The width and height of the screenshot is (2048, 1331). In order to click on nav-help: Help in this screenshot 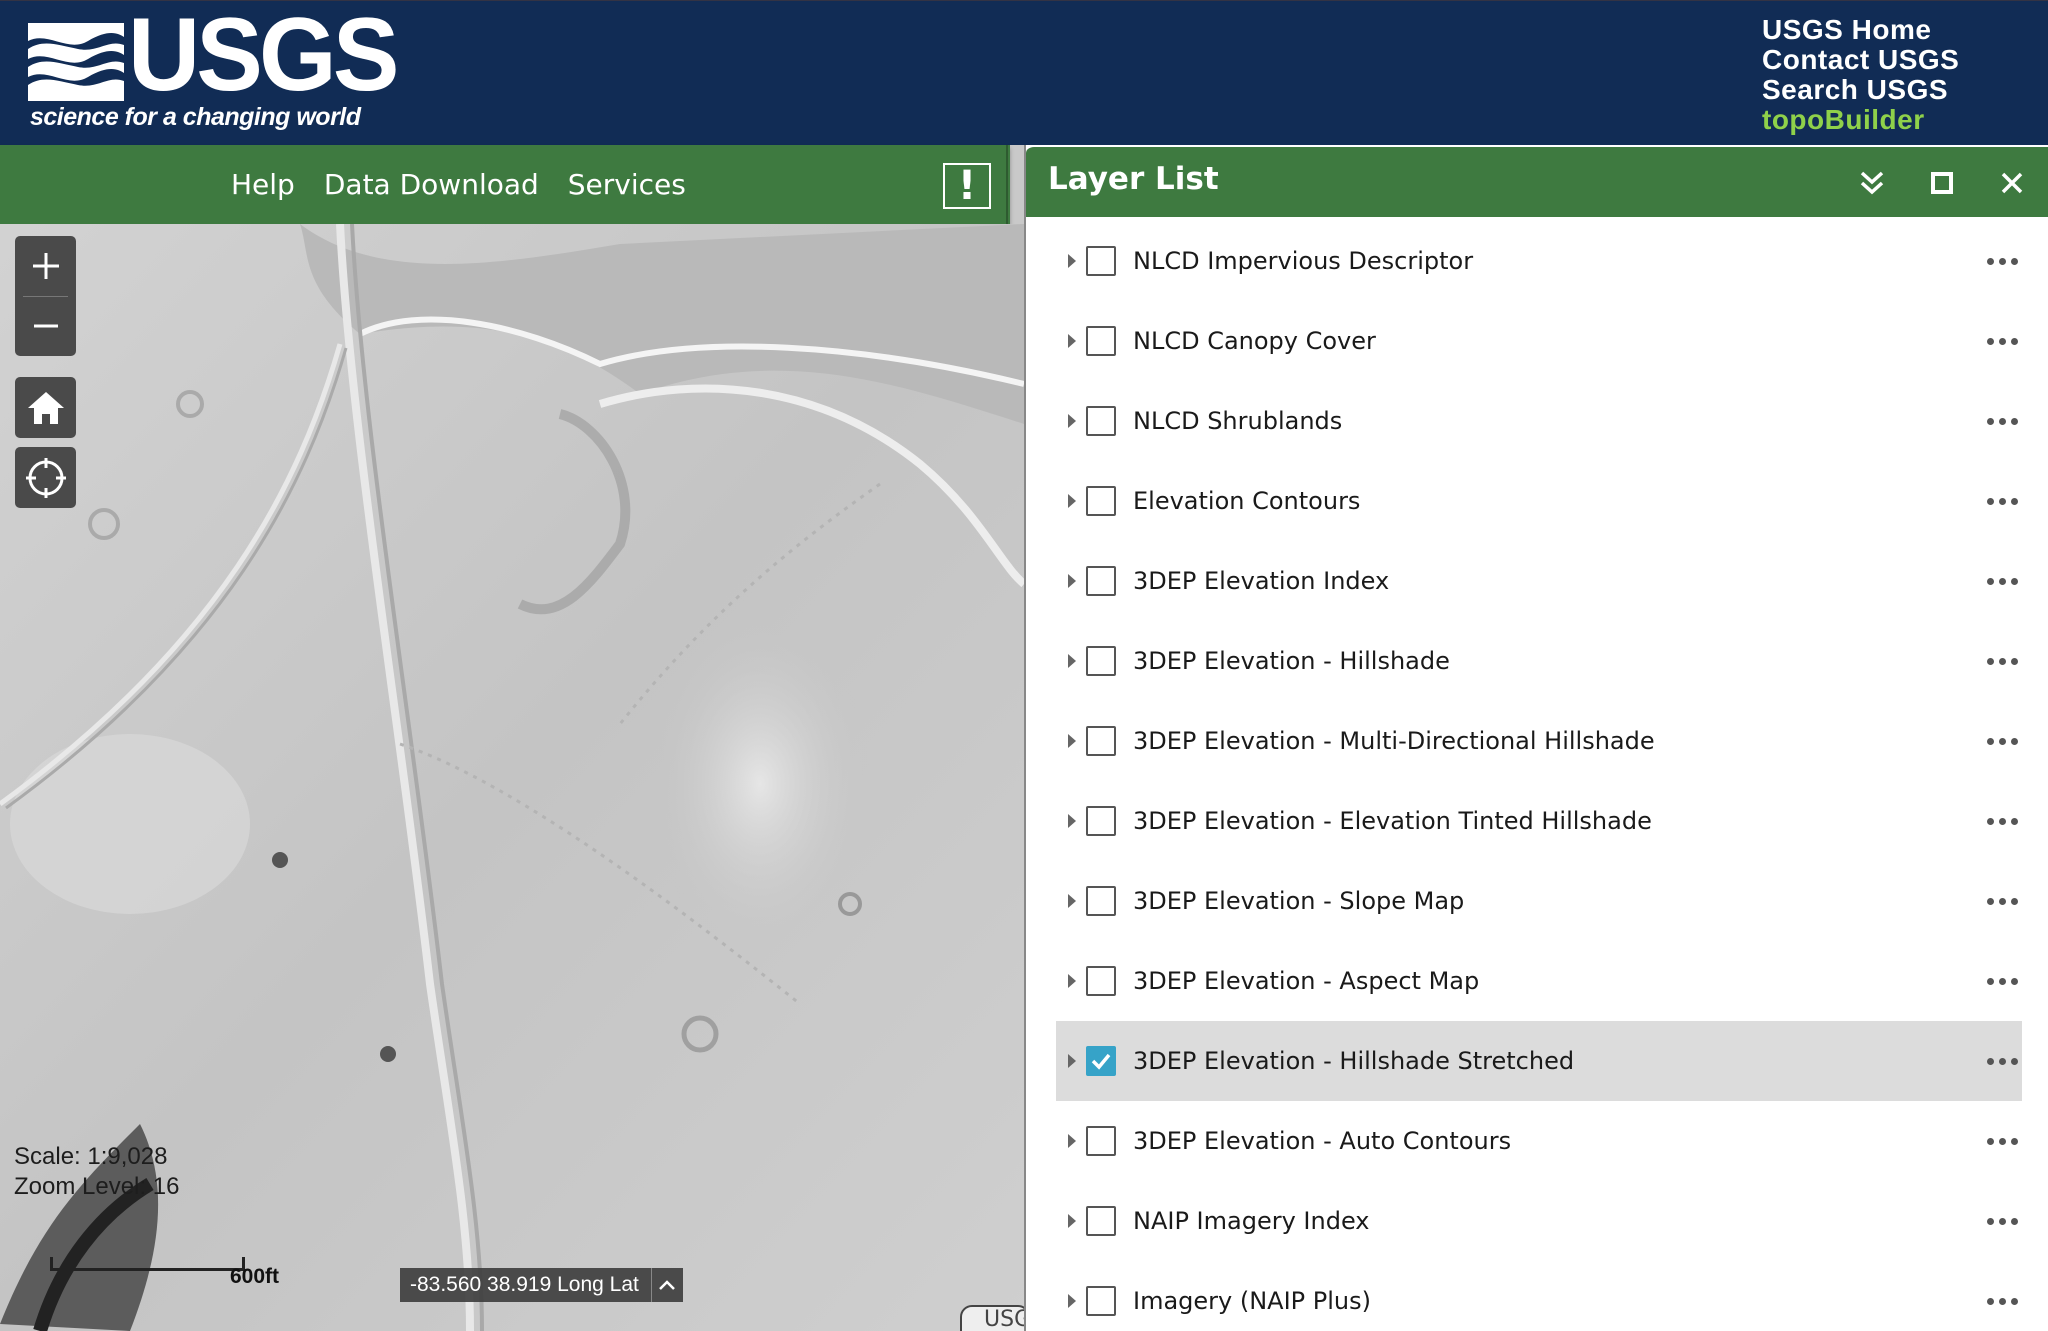, I will do `click(263, 184)`.